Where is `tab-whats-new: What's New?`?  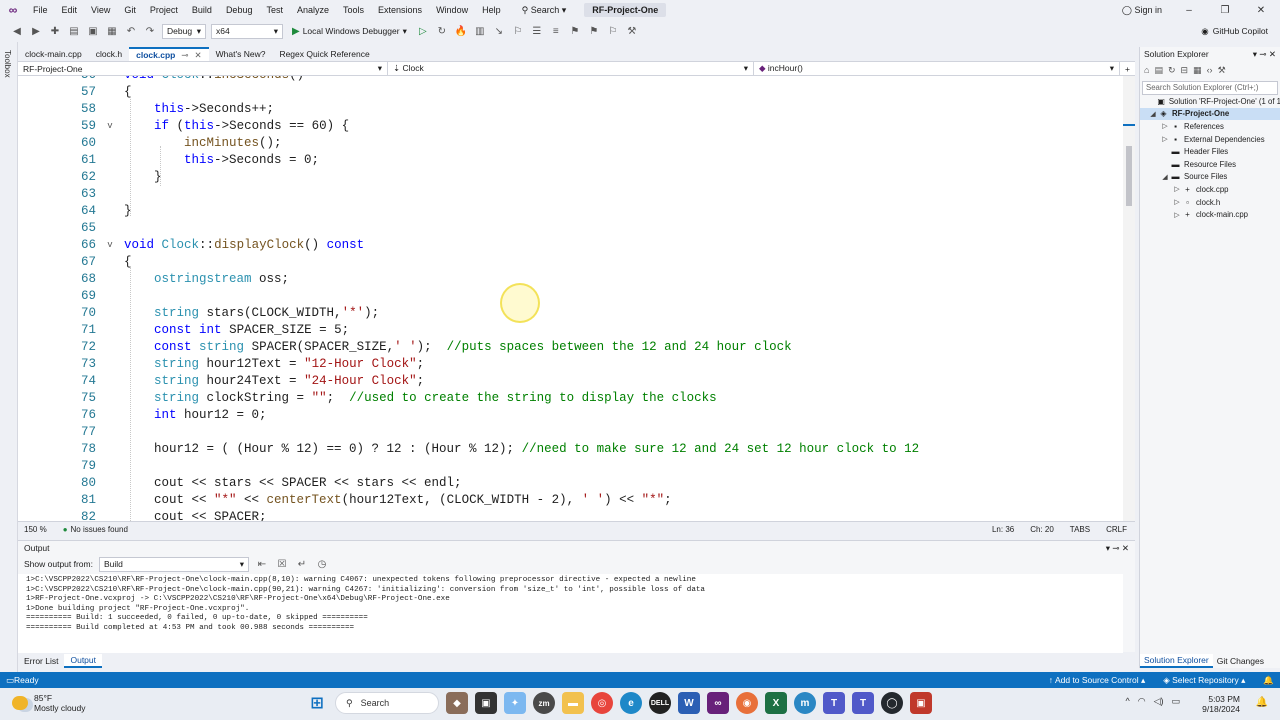 tab-whats-new: What's New? is located at coordinates (241, 54).